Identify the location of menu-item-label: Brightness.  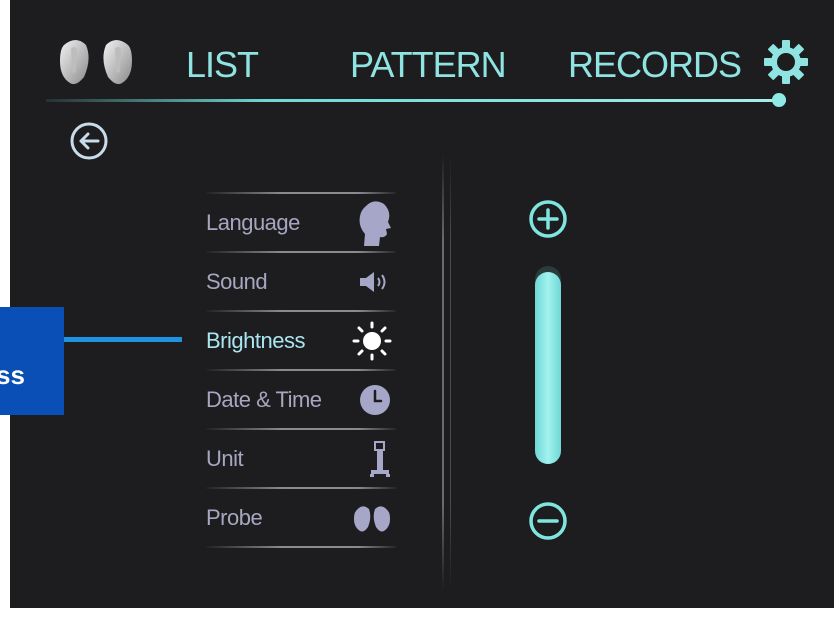
(255, 340).